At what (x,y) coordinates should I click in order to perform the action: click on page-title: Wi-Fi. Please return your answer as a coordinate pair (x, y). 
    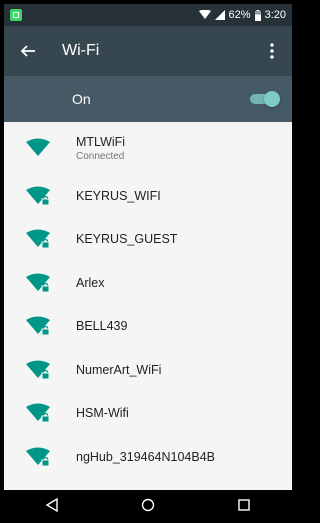
    Looking at the image, I should click on (81, 50).